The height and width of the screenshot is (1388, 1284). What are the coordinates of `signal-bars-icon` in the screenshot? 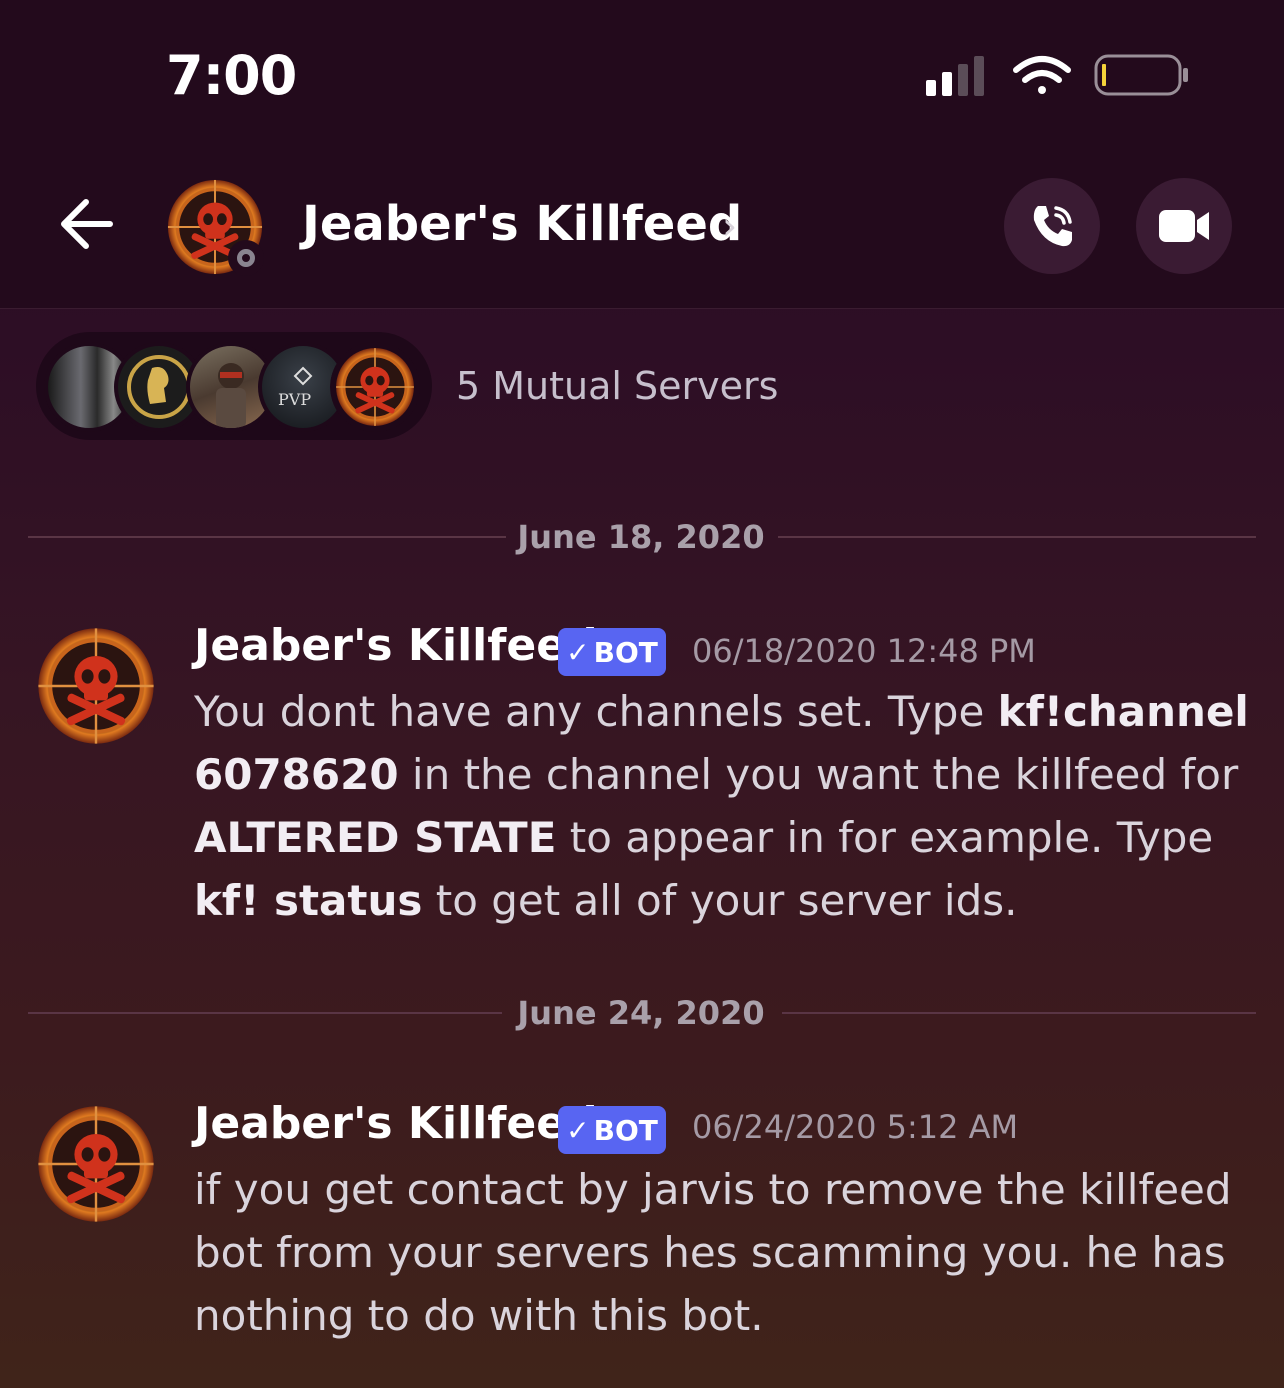 It's located at (955, 76).